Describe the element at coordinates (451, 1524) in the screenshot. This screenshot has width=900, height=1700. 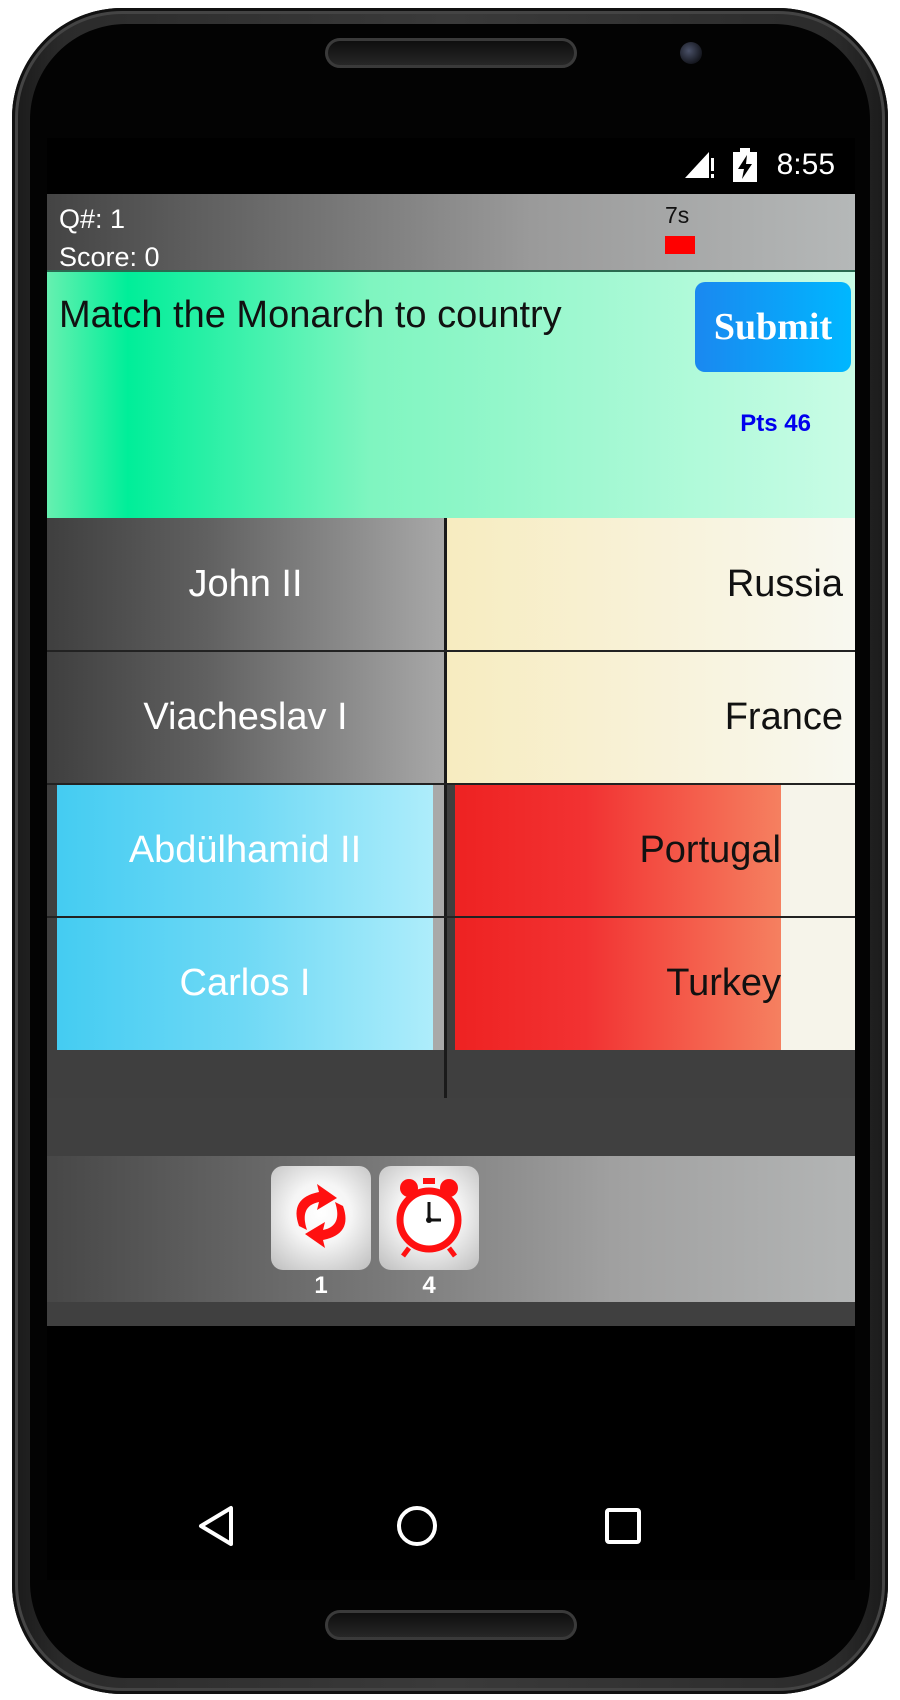
I see `android-nav-bar` at that location.